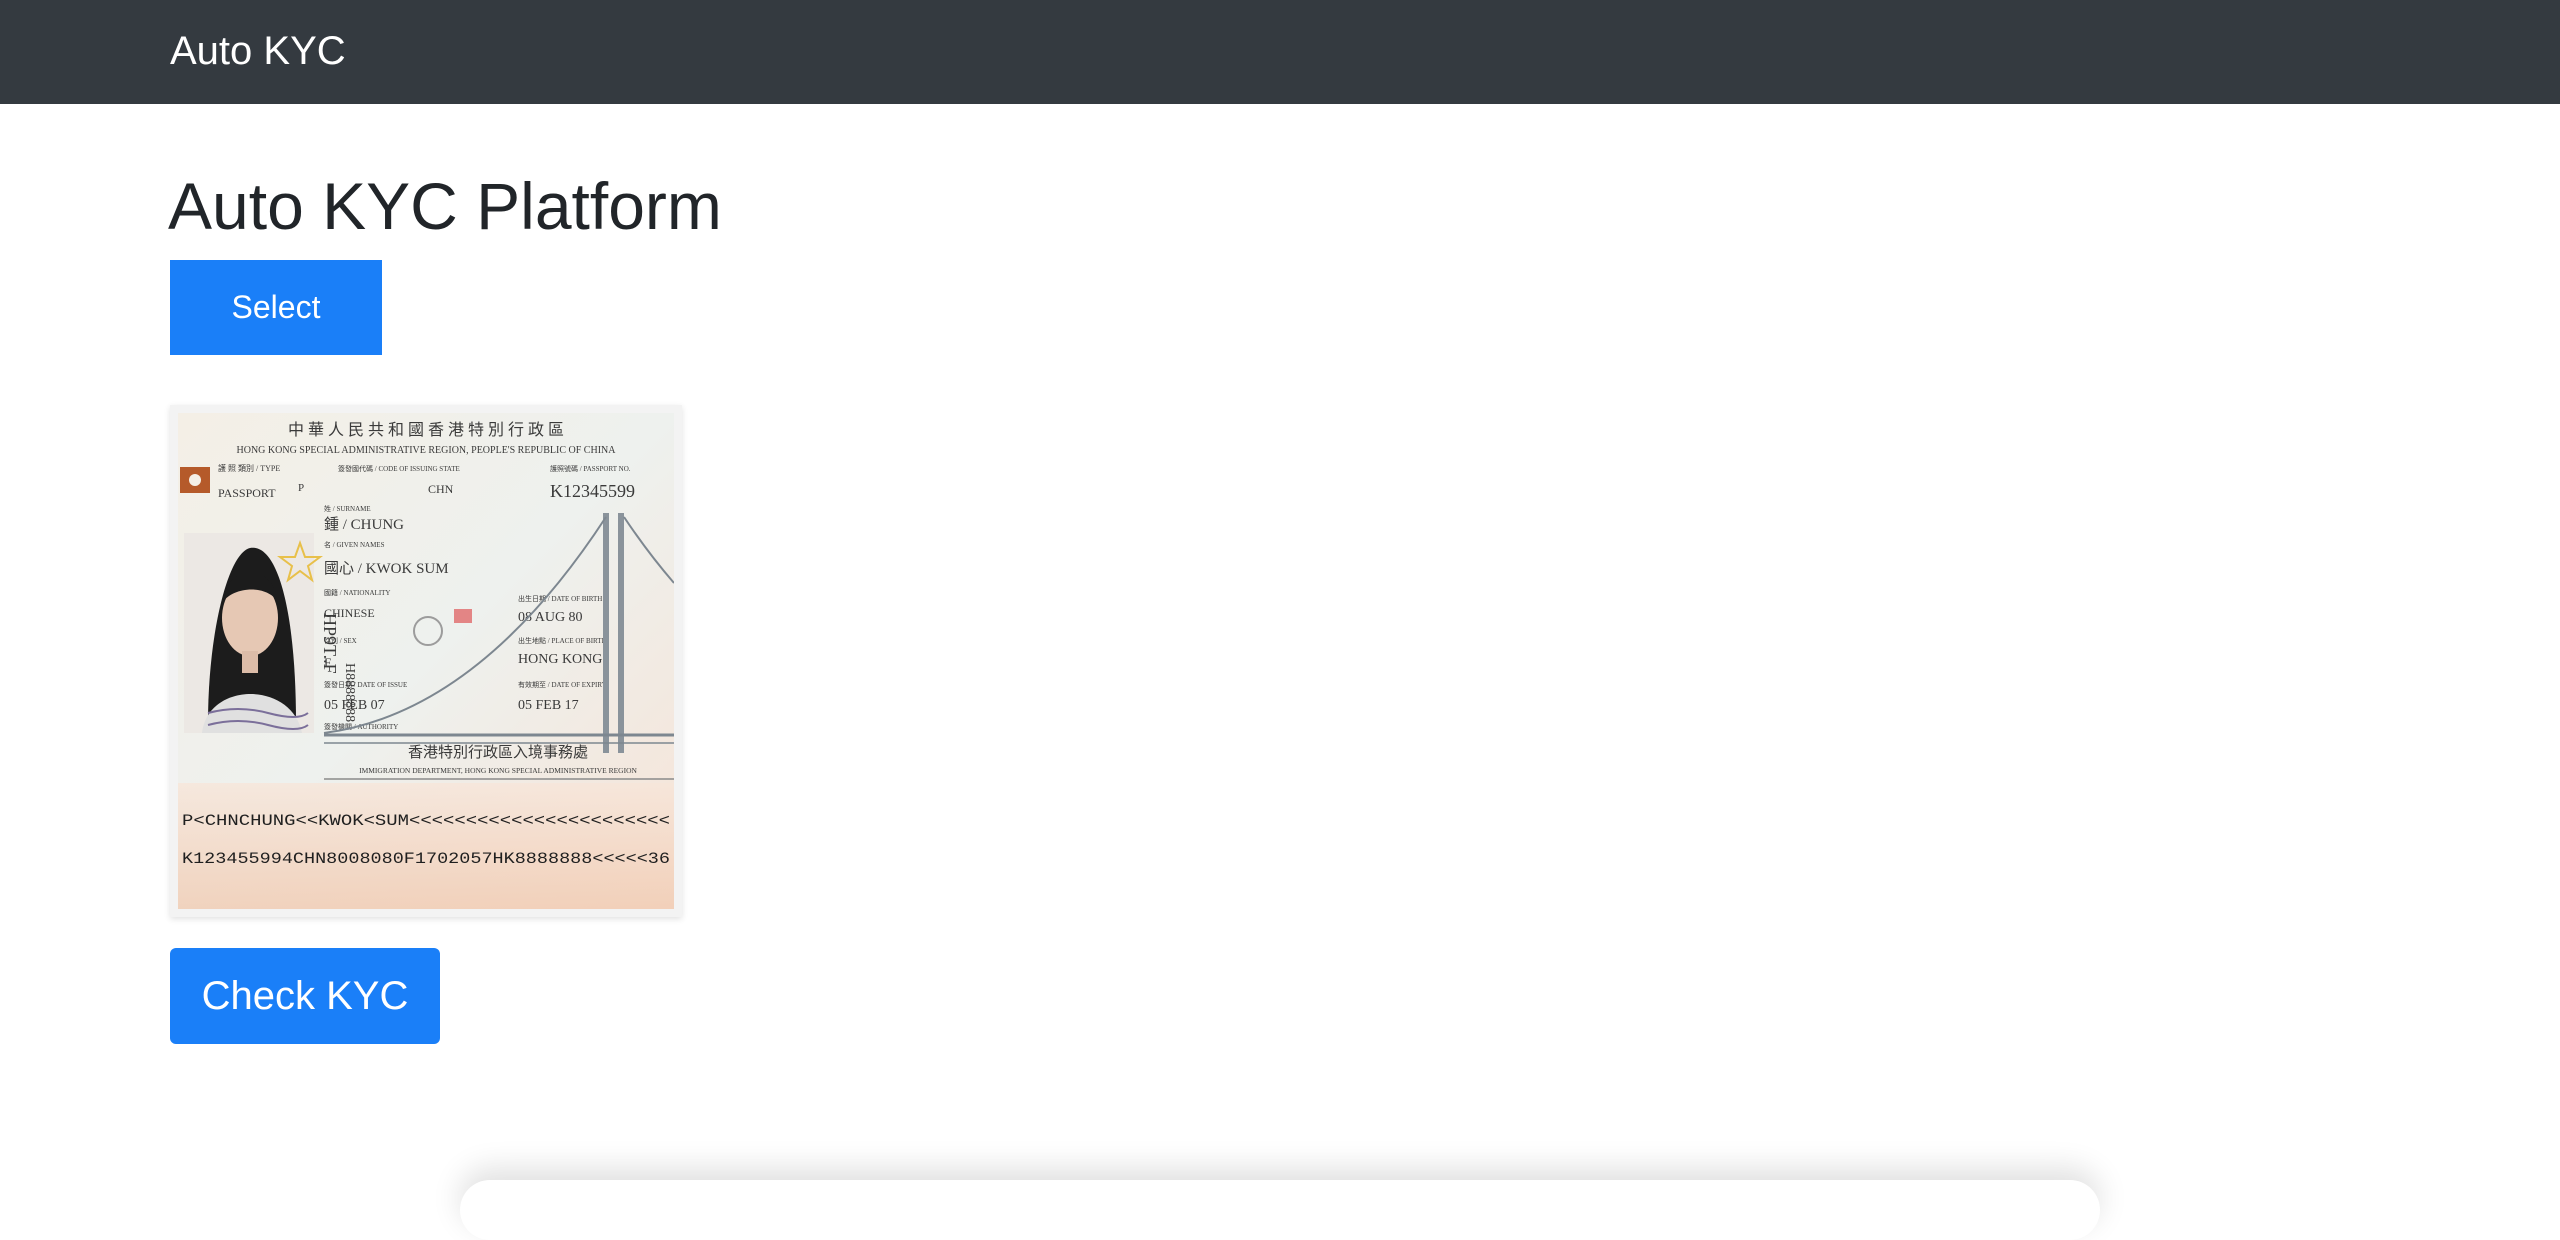  What do you see at coordinates (340, 640) in the screenshot?
I see `sex-label: 性別 / SEX` at bounding box center [340, 640].